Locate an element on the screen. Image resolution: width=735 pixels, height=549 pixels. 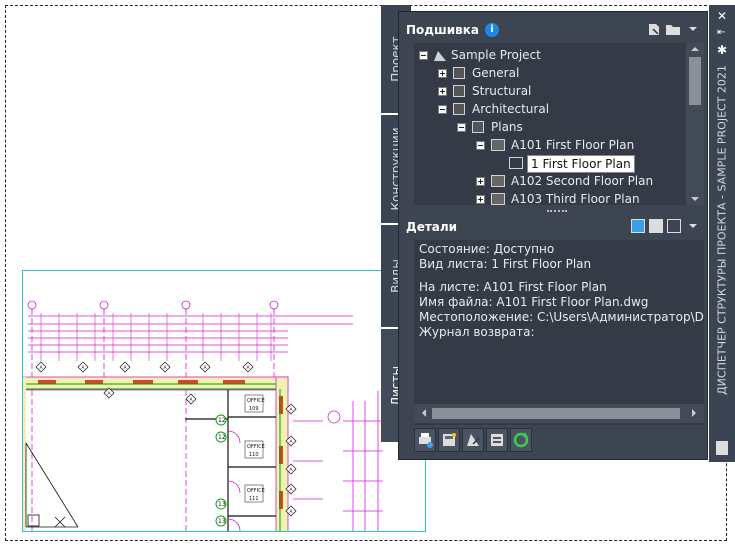
detail-on-sheet: На листе: A101 First Floor Plan is located at coordinates (513, 287).